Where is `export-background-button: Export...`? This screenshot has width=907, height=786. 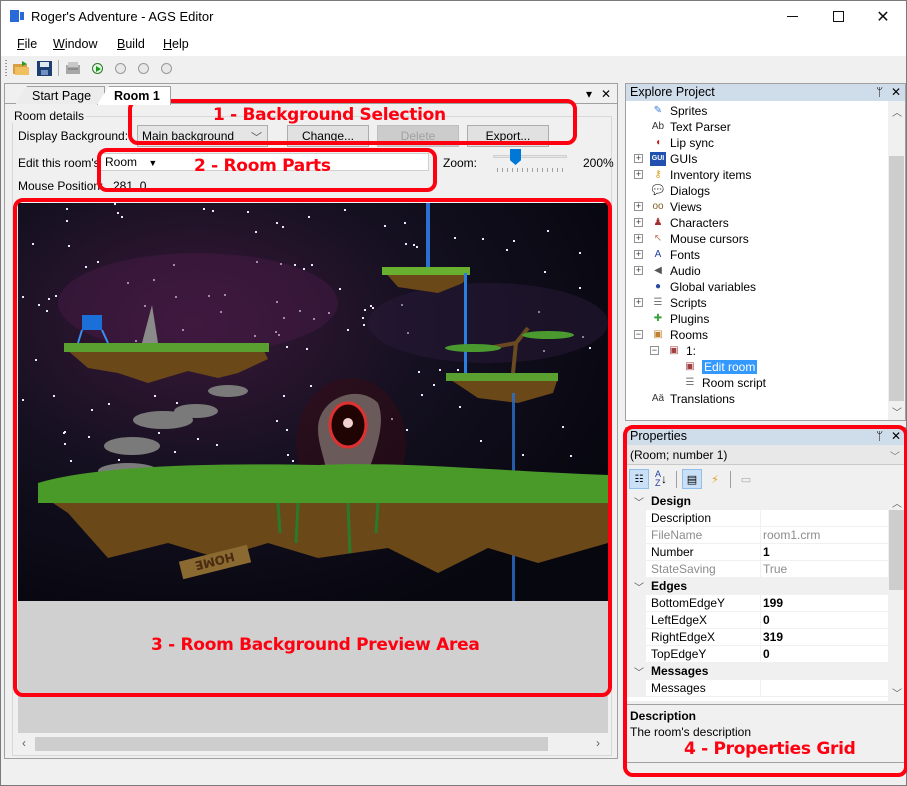
export-background-button: Export... is located at coordinates (508, 136).